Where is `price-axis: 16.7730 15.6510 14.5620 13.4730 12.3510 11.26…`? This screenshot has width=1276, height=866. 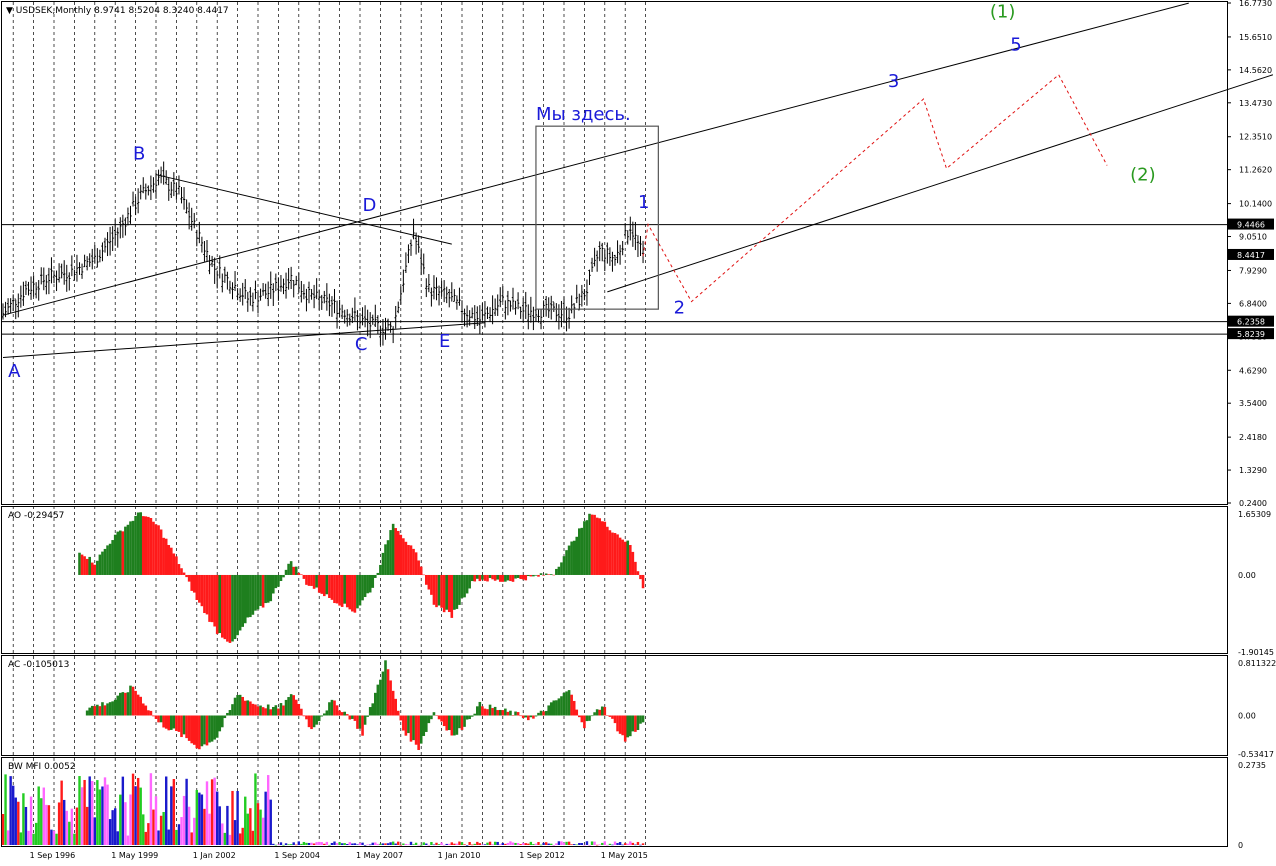 price-axis: 16.7730 15.6510 14.5620 13.4730 12.3510 11.26… is located at coordinates (1251, 425).